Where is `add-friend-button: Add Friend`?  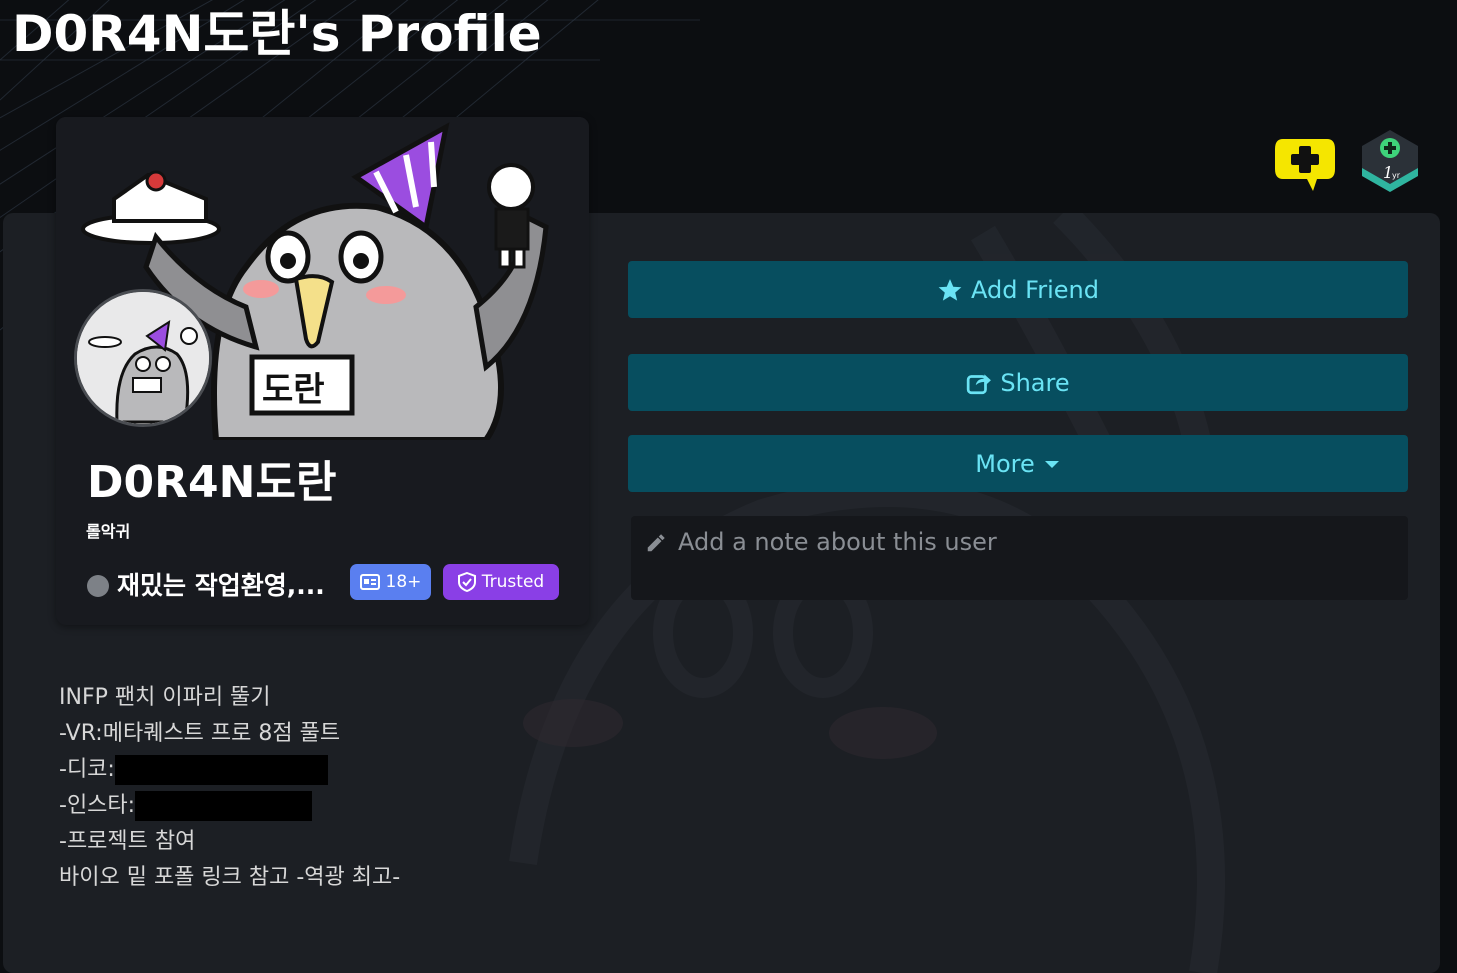
add-friend-button: Add Friend is located at coordinates (1018, 289).